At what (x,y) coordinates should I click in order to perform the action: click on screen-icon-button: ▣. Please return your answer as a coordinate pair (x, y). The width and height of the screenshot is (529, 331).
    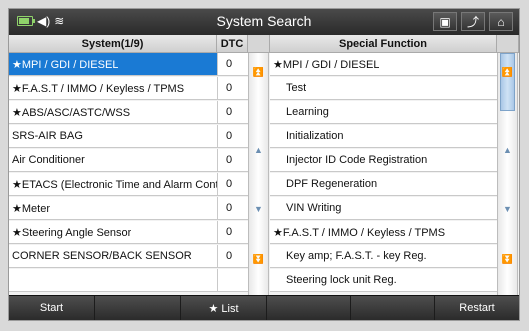
    Looking at the image, I should click on (445, 21).